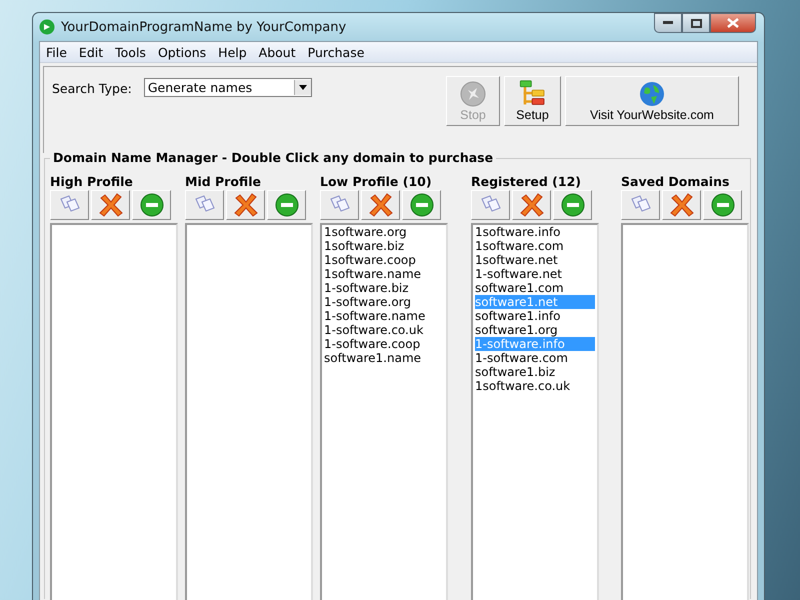 The height and width of the screenshot is (600, 800). I want to click on domain-item: 1-software.biz, so click(384, 288).